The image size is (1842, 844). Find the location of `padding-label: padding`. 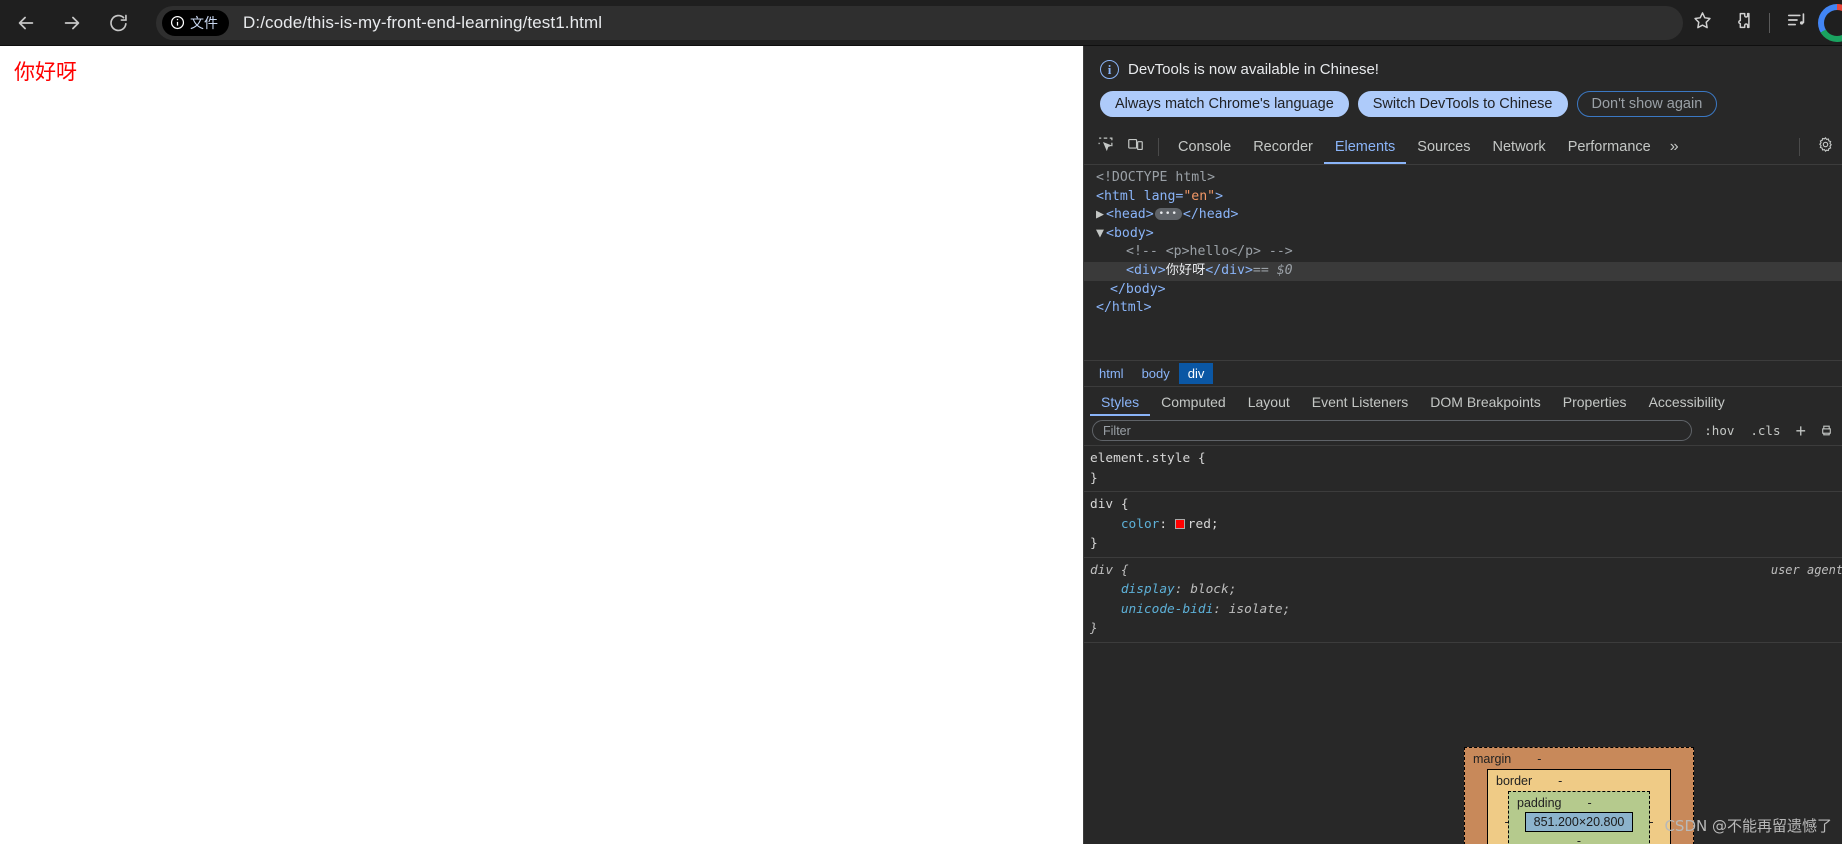

padding-label: padding is located at coordinates (1539, 802).